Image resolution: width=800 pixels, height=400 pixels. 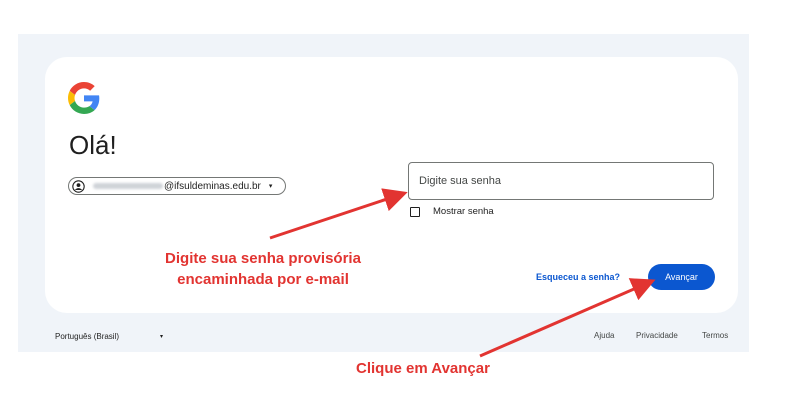 I want to click on arrow-to-next, so click(x=567, y=318).